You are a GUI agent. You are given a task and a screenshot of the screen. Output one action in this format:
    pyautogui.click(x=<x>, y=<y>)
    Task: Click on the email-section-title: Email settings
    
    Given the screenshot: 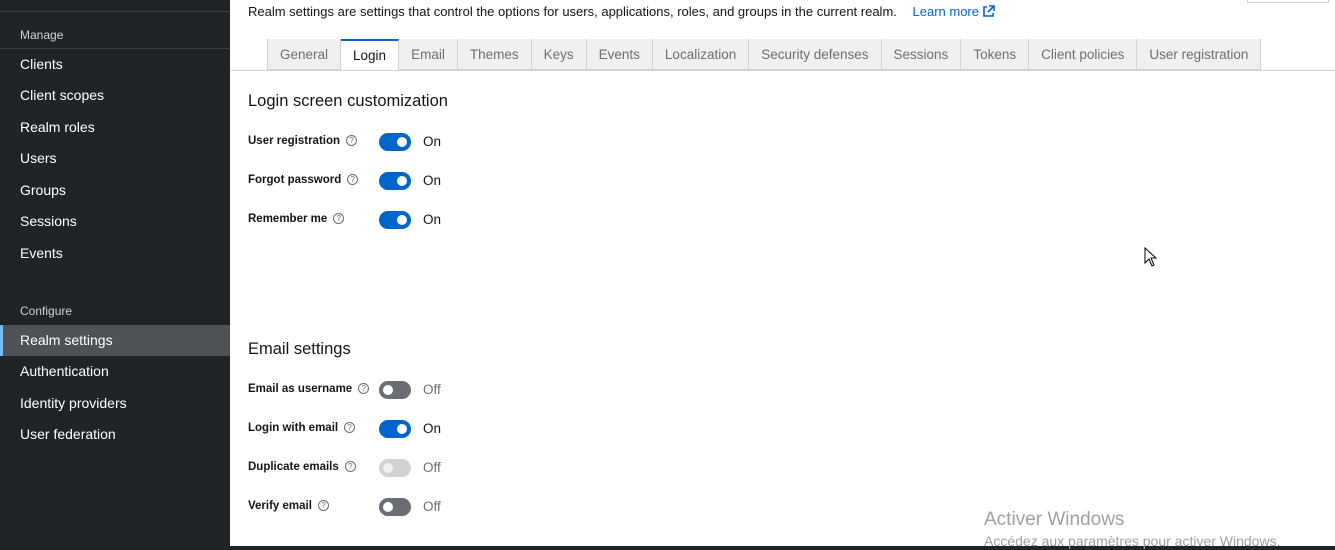 What is the action you would take?
    pyautogui.click(x=299, y=349)
    